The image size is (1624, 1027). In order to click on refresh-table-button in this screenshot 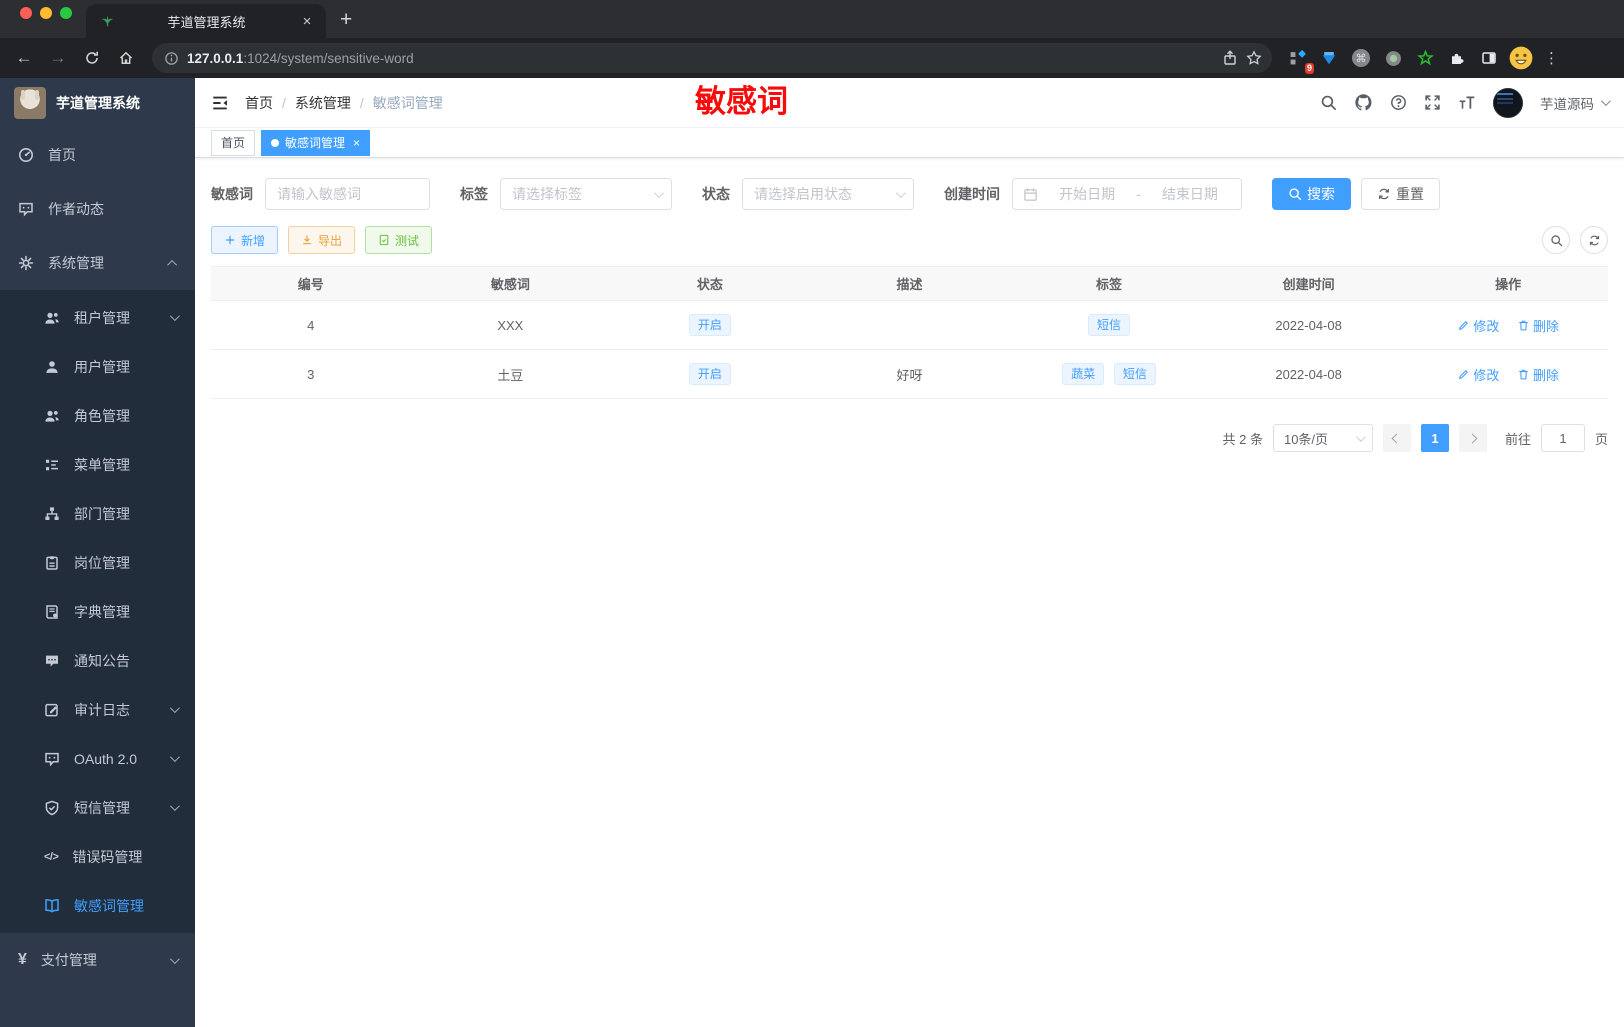, I will do `click(1594, 240)`.